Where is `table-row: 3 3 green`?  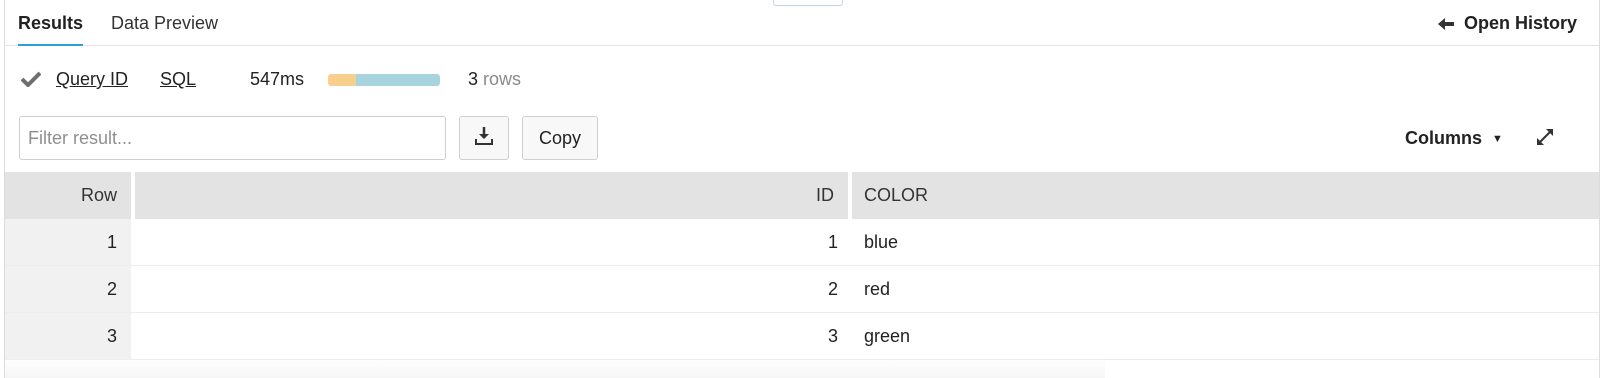 table-row: 3 3 green is located at coordinates (802, 336).